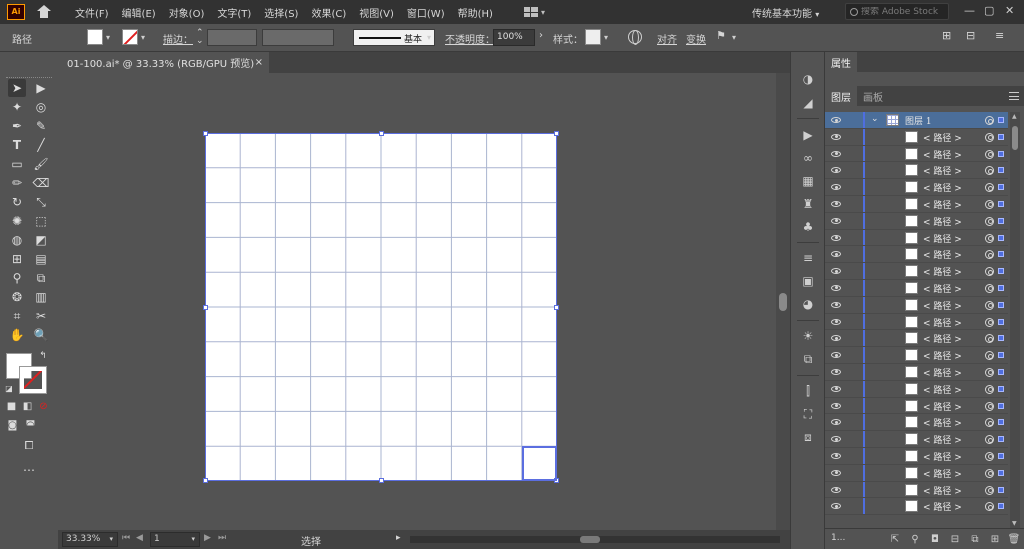 This screenshot has height=549, width=1024. I want to click on prev-page-icon: ◀, so click(139, 538).